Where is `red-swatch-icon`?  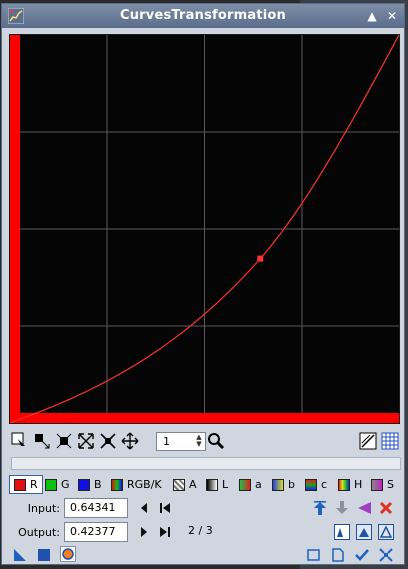
red-swatch-icon is located at coordinates (20, 484).